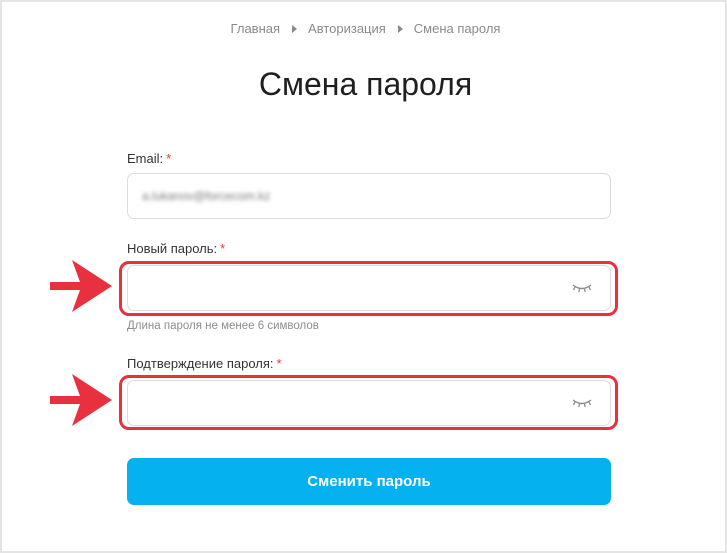  I want to click on breadcrumb-authorization: Авторизация, so click(347, 28).